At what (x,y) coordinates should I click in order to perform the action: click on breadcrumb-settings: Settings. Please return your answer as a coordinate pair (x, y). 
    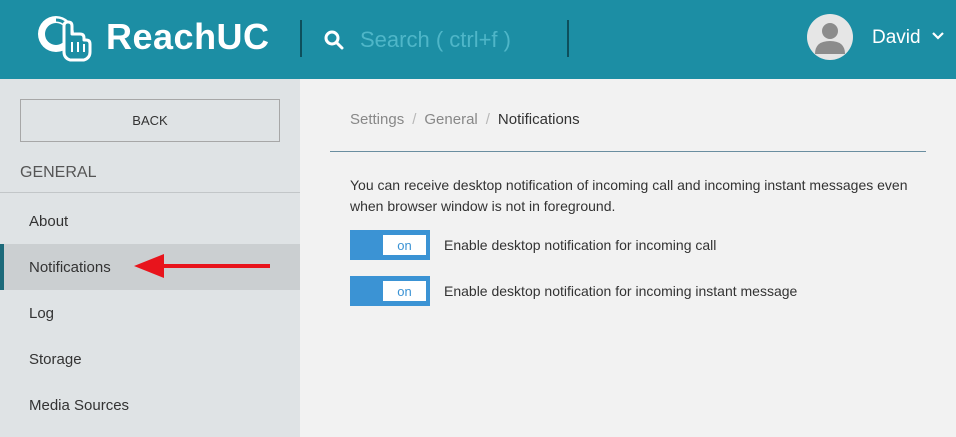
    Looking at the image, I should click on (377, 119).